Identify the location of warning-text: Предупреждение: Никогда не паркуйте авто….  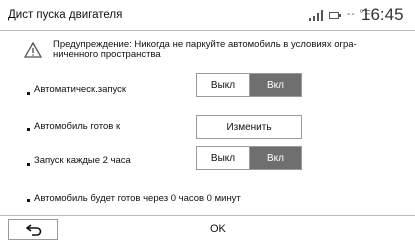
(233, 50).